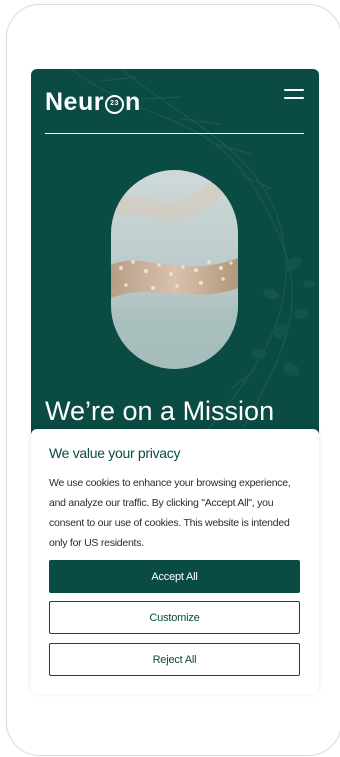 This screenshot has height=757, width=340. I want to click on customize-button: Customize, so click(174, 617).